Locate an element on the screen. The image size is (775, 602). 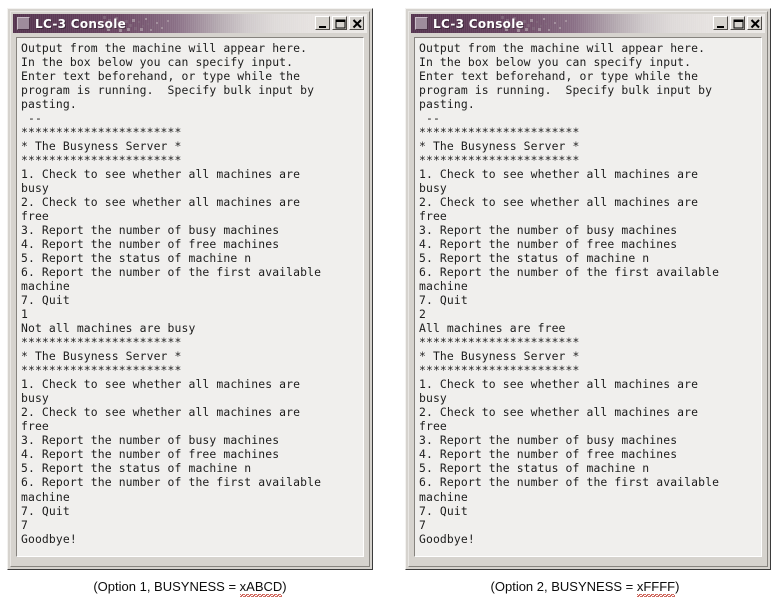
caption-value-misspelled: xFFFF is located at coordinates (656, 586).